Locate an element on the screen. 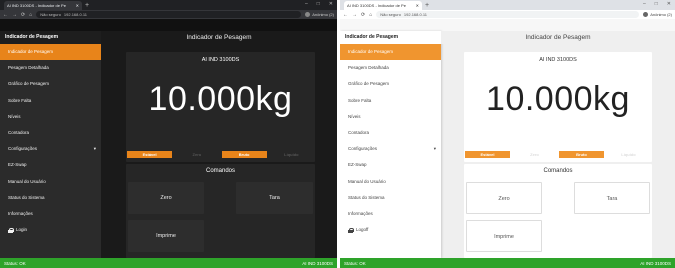 The height and width of the screenshot is (268, 675). sidebar-item-logoff: Logoff is located at coordinates (390, 230).